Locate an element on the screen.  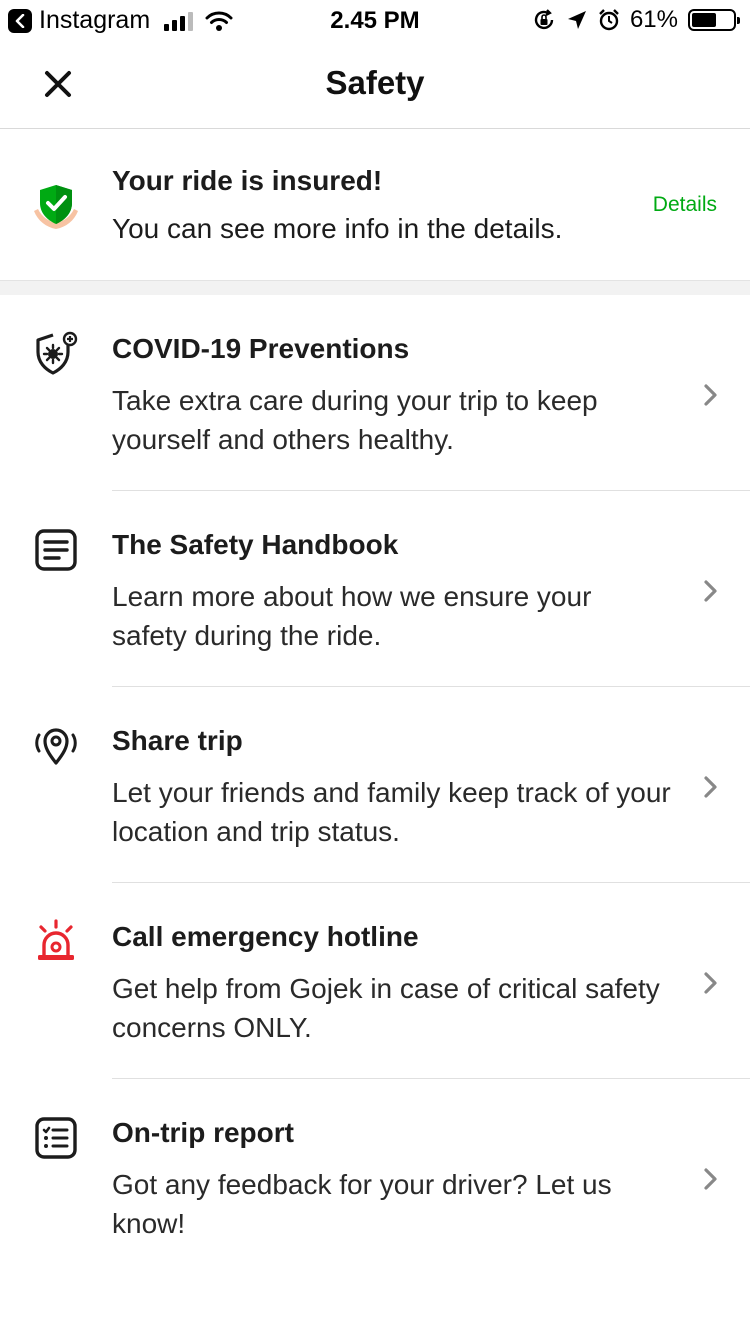
battery-icon is located at coordinates (714, 20).